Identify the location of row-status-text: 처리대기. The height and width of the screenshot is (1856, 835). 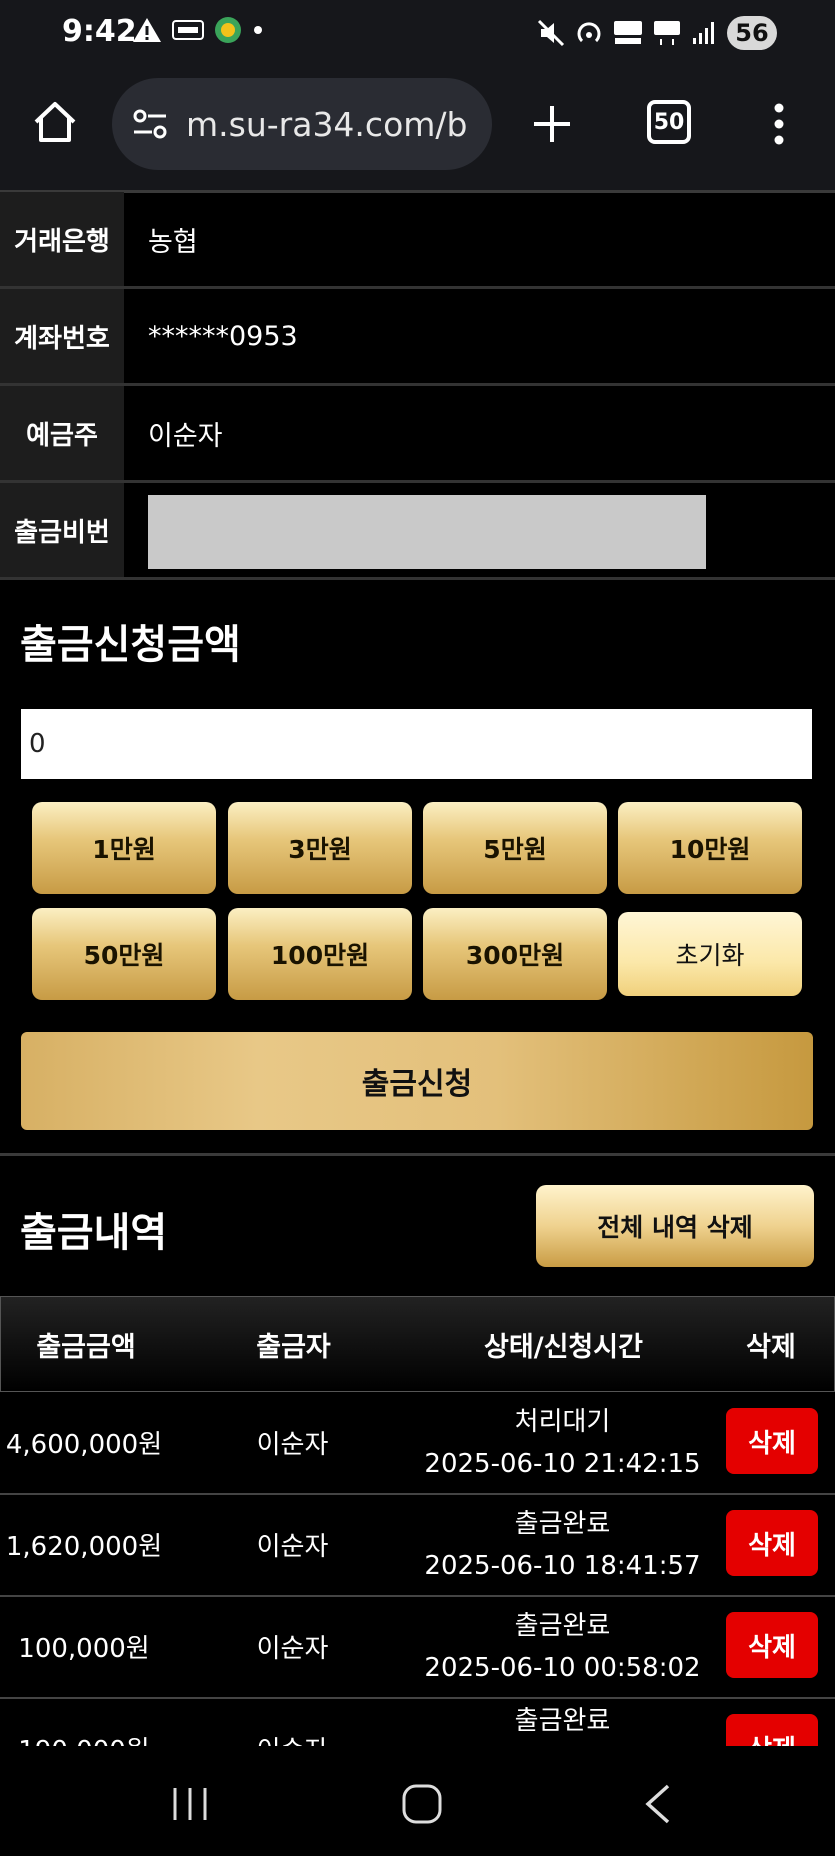
(562, 1421).